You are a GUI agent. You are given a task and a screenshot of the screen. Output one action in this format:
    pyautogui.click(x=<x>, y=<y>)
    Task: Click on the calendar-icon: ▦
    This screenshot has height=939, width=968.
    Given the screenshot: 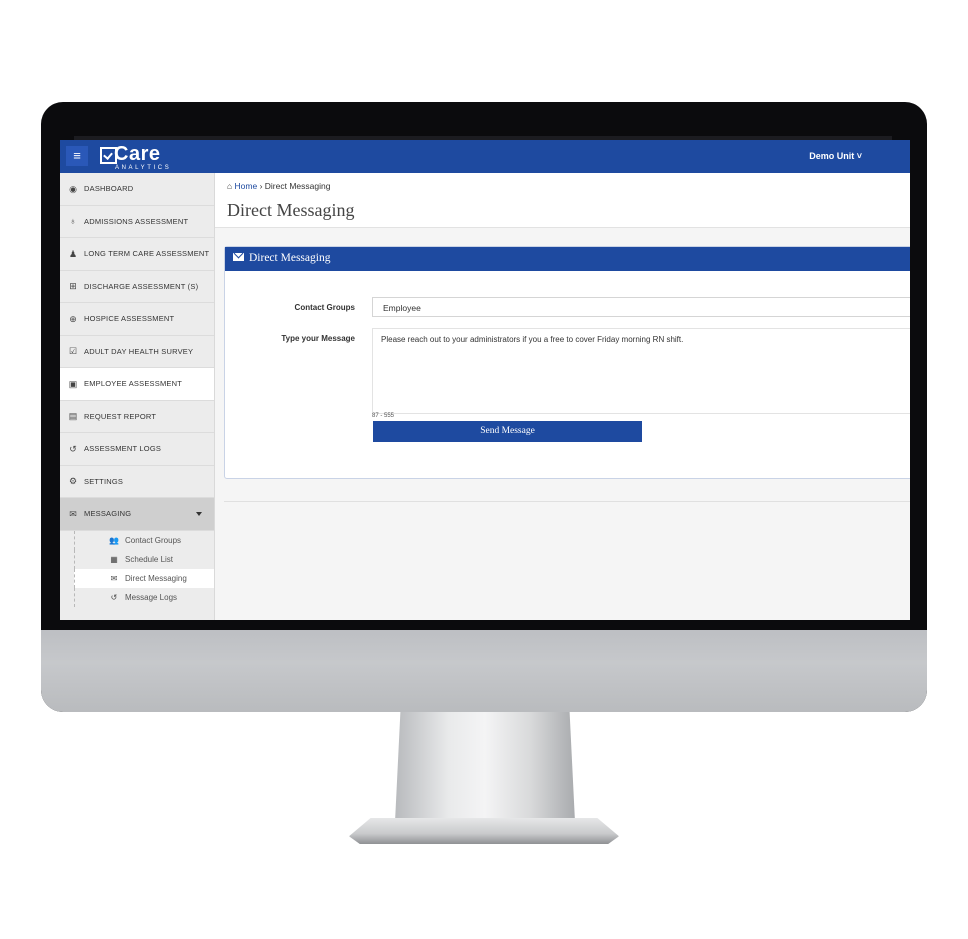 What is the action you would take?
    pyautogui.click(x=114, y=559)
    